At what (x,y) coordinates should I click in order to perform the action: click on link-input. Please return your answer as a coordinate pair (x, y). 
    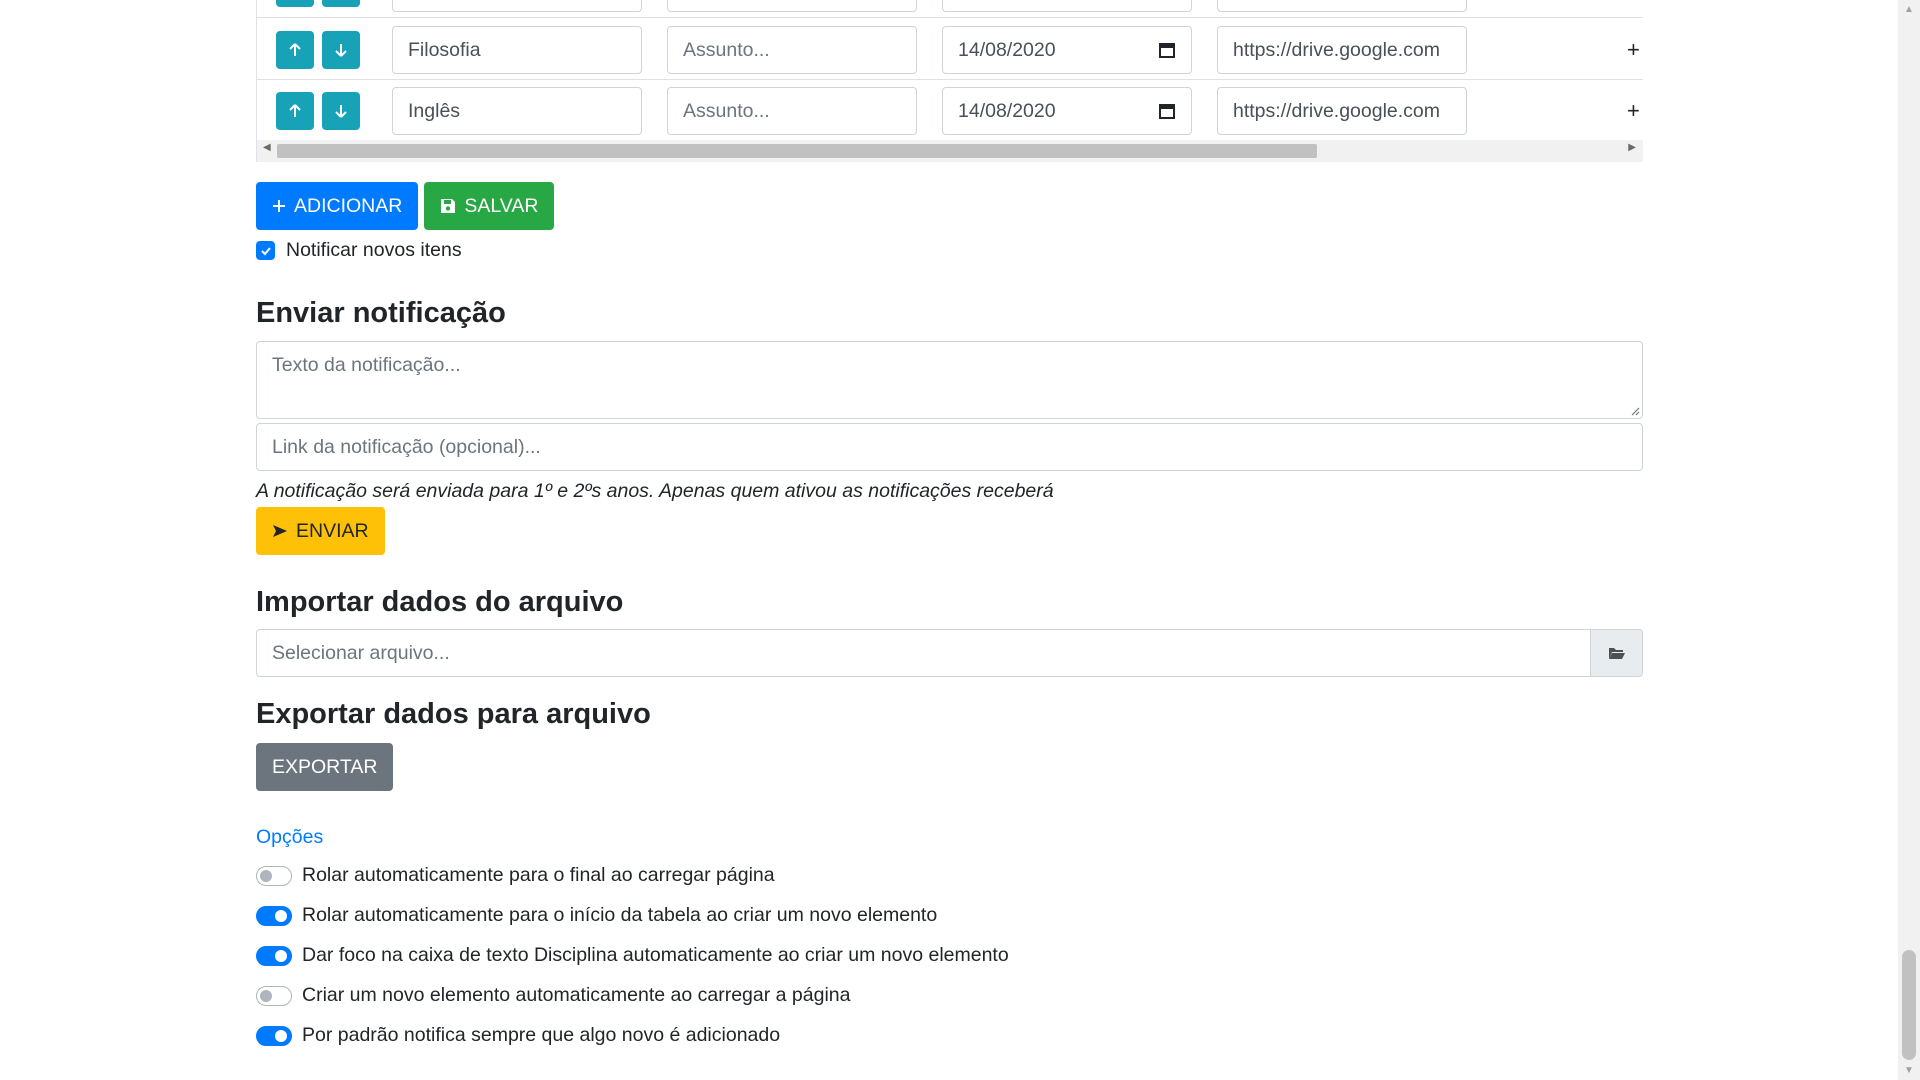
    Looking at the image, I should click on (1342, 6).